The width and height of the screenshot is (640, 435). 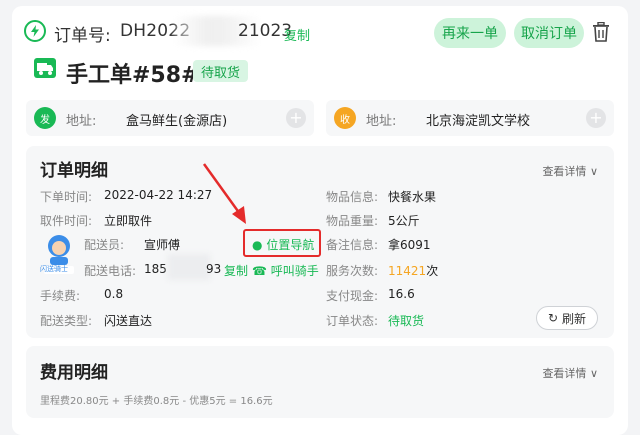 What do you see at coordinates (128, 221) in the screenshot?
I see `pickup-time-value: 立即取件` at bounding box center [128, 221].